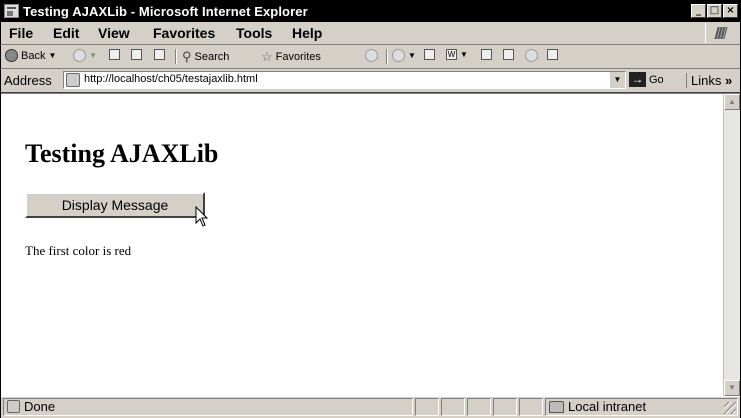  Describe the element at coordinates (115, 205) in the screenshot. I see `display-message-button: Display Message` at that location.